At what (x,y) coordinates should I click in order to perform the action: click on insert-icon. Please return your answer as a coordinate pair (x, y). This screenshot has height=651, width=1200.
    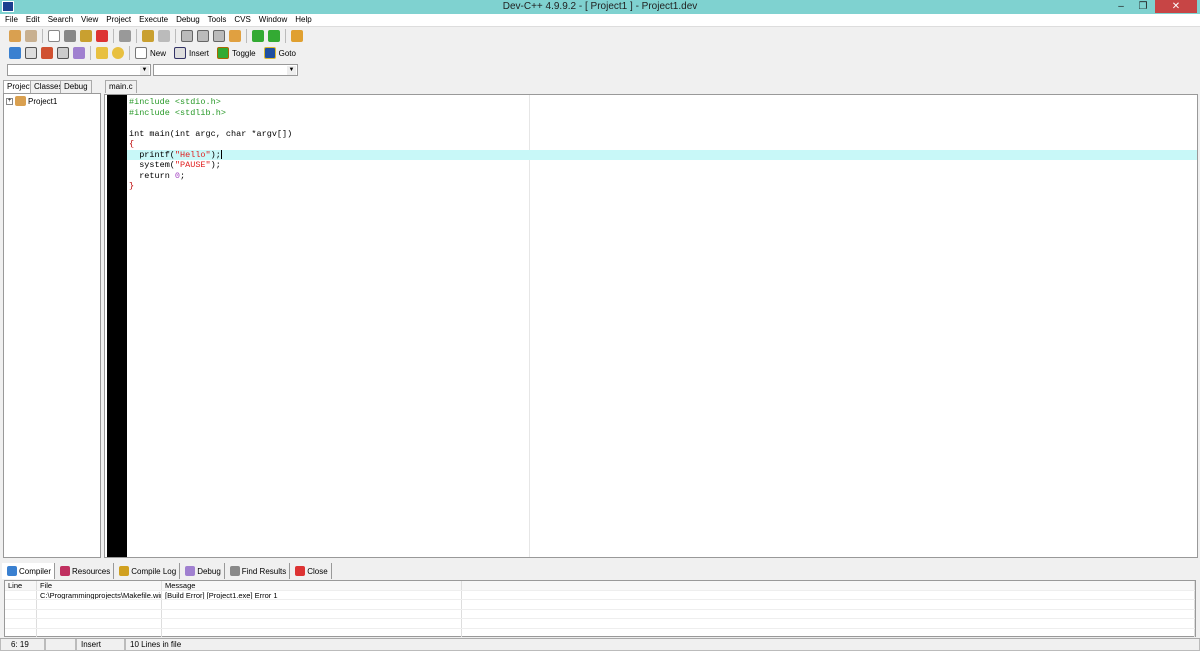
    Looking at the image, I should click on (180, 53).